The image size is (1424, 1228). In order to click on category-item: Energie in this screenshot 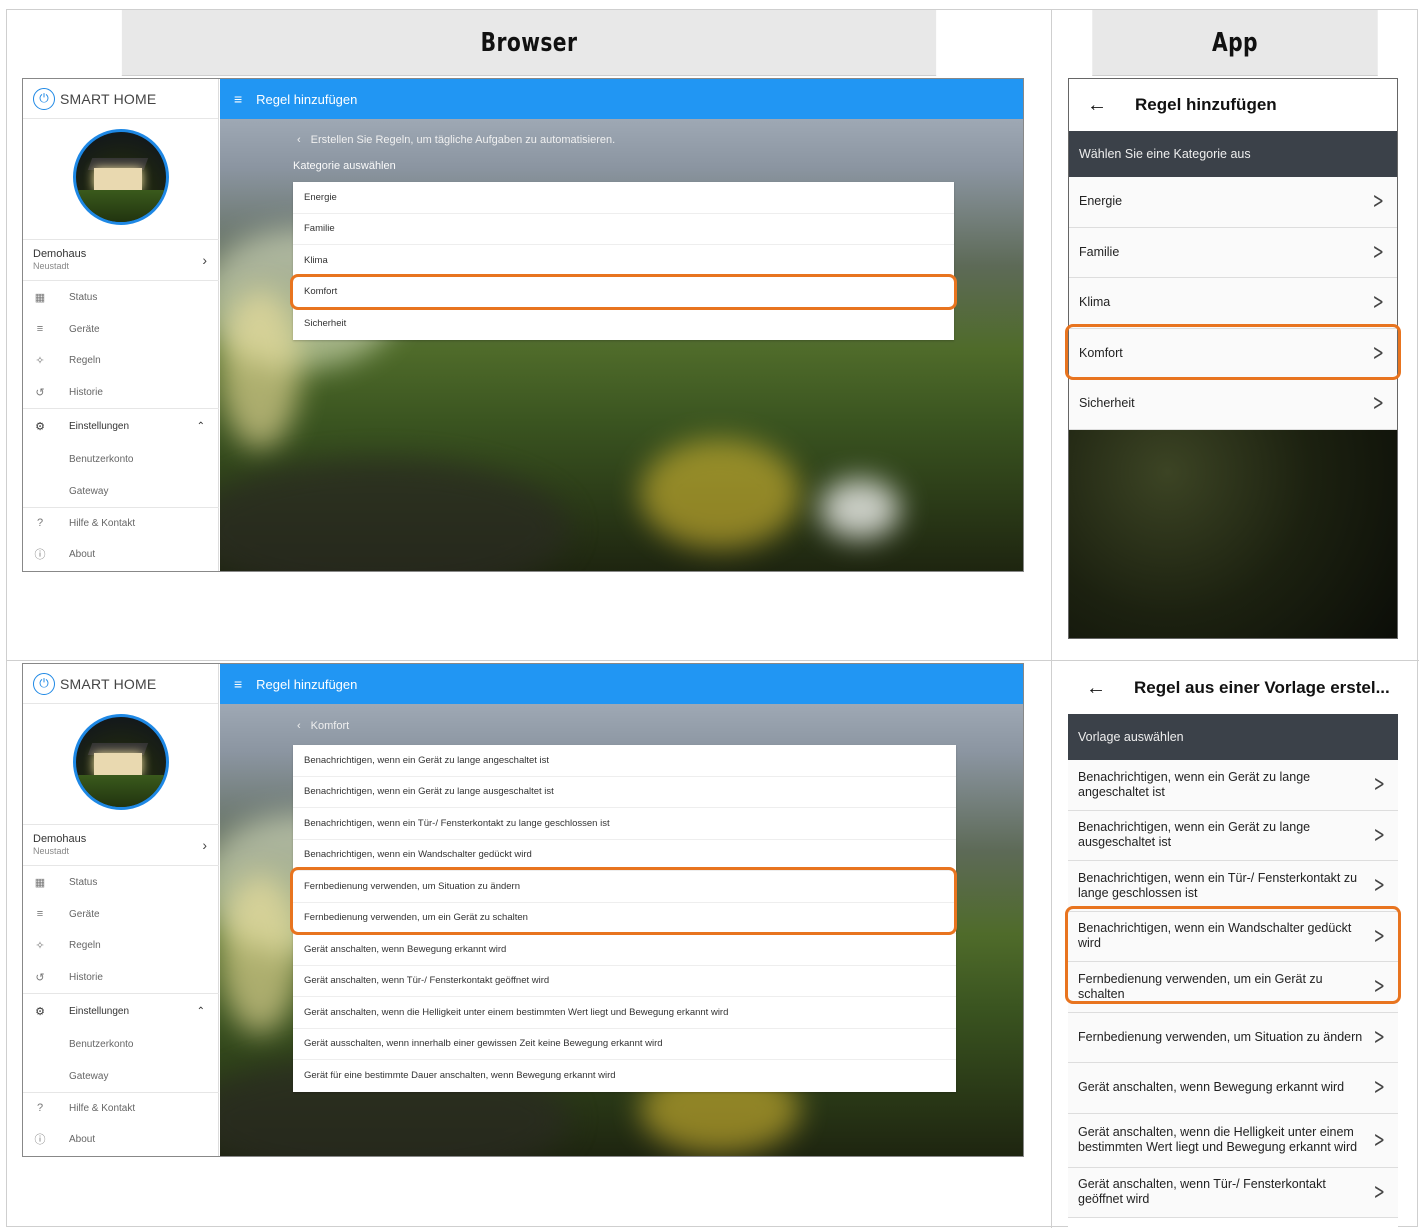, I will do `click(623, 198)`.